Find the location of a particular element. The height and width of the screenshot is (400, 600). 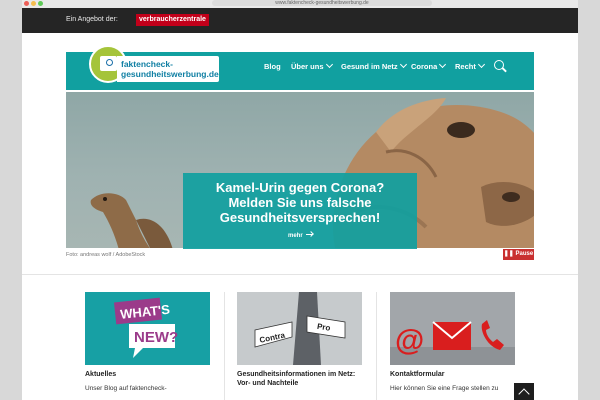

nav-item-blog: Blog is located at coordinates (272, 66).